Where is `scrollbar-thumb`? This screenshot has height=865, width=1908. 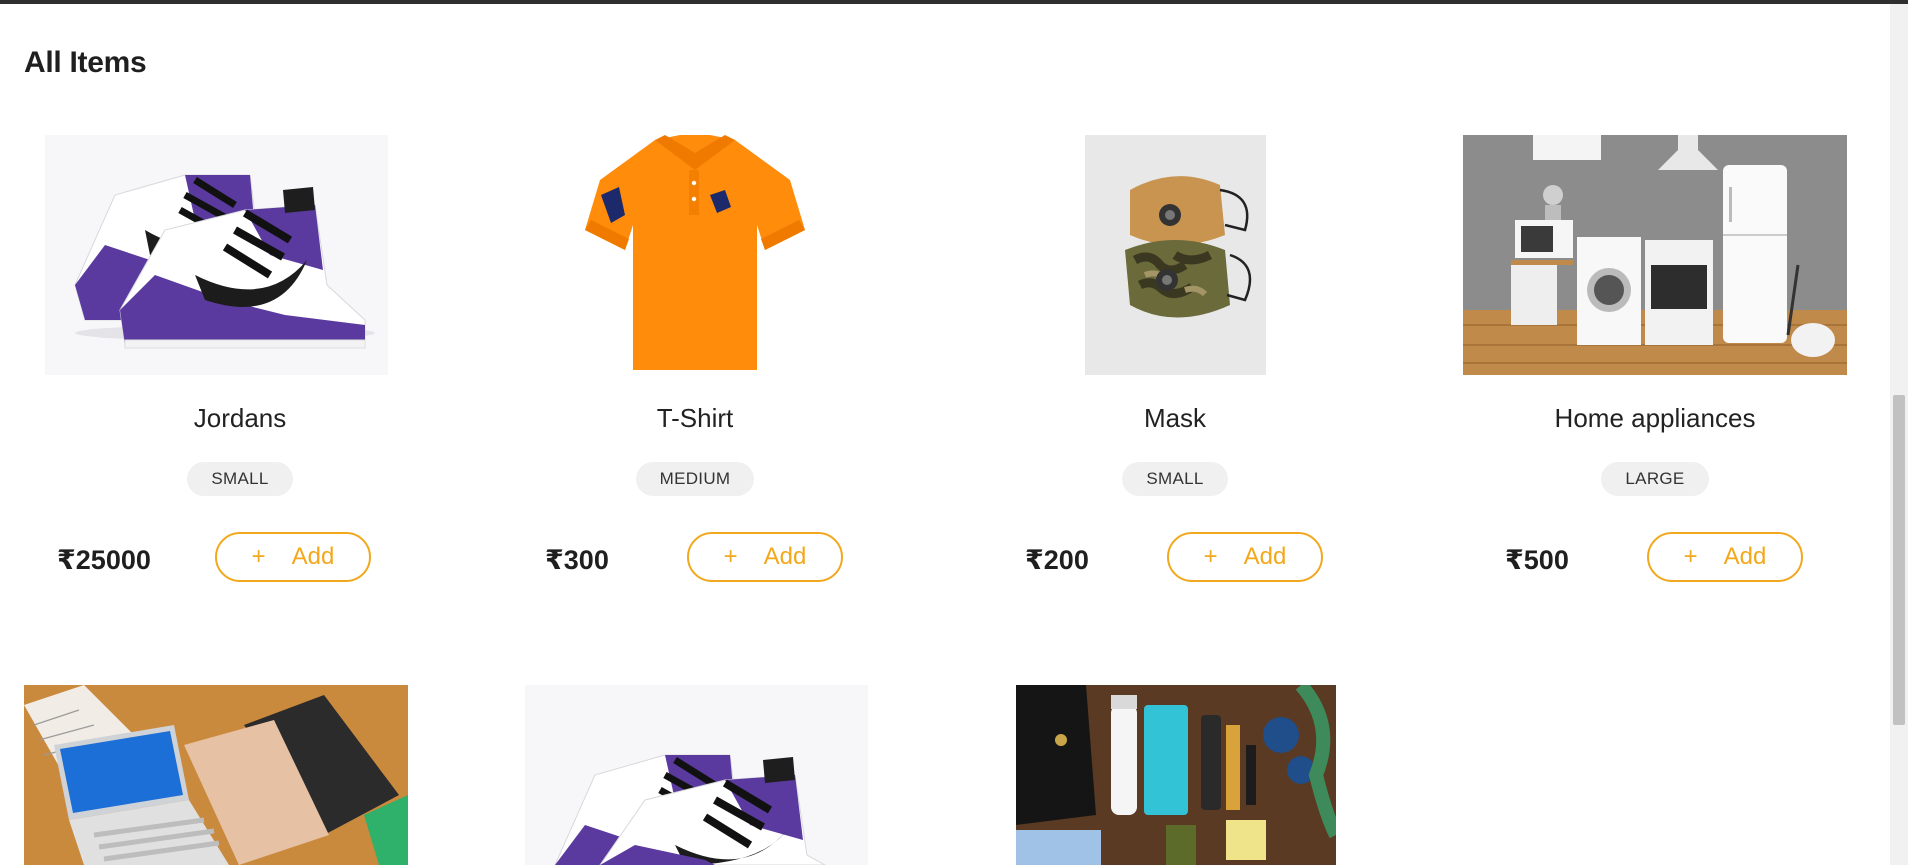
scrollbar-thumb is located at coordinates (1899, 560).